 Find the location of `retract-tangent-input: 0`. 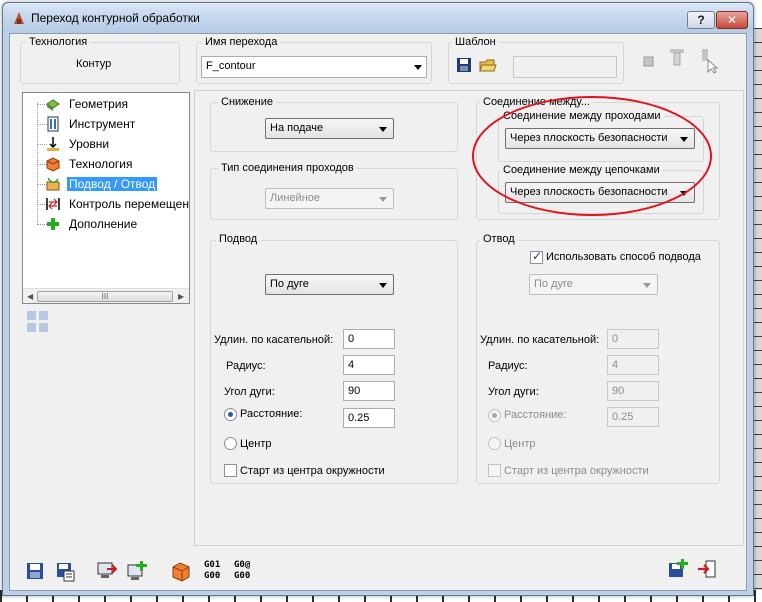

retract-tangent-input: 0 is located at coordinates (633, 339).